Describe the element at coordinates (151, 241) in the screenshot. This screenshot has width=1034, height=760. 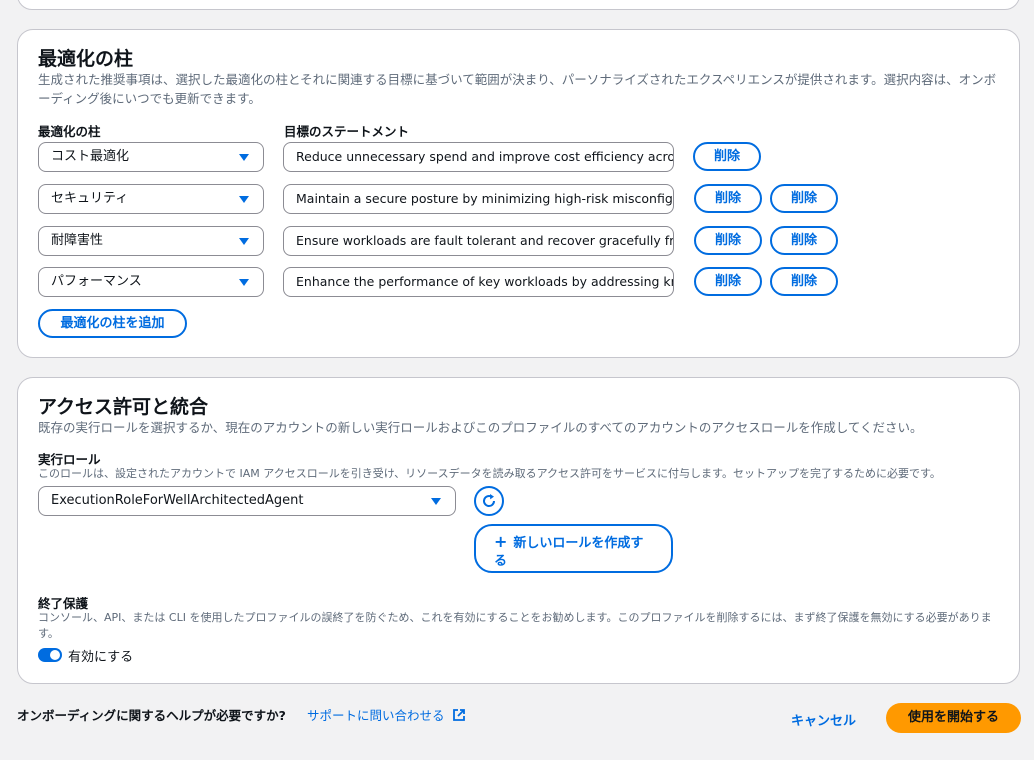
I see `pillar-select: 耐障害性` at that location.